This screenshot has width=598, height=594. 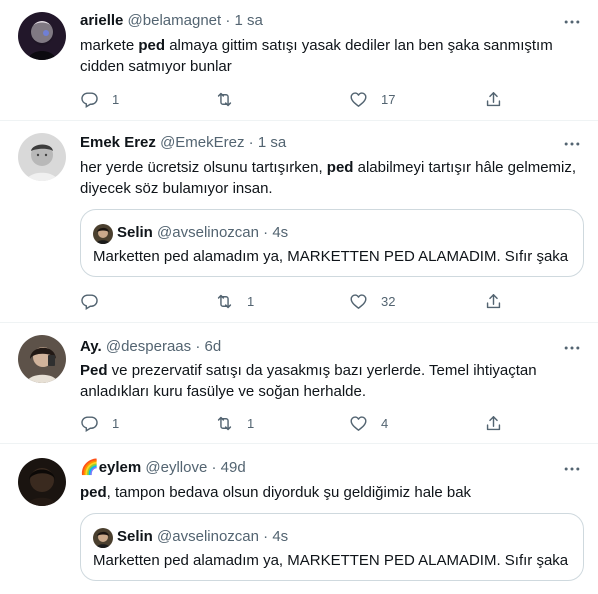 What do you see at coordinates (372, 301) in the screenshot?
I see `like-button: 32` at bounding box center [372, 301].